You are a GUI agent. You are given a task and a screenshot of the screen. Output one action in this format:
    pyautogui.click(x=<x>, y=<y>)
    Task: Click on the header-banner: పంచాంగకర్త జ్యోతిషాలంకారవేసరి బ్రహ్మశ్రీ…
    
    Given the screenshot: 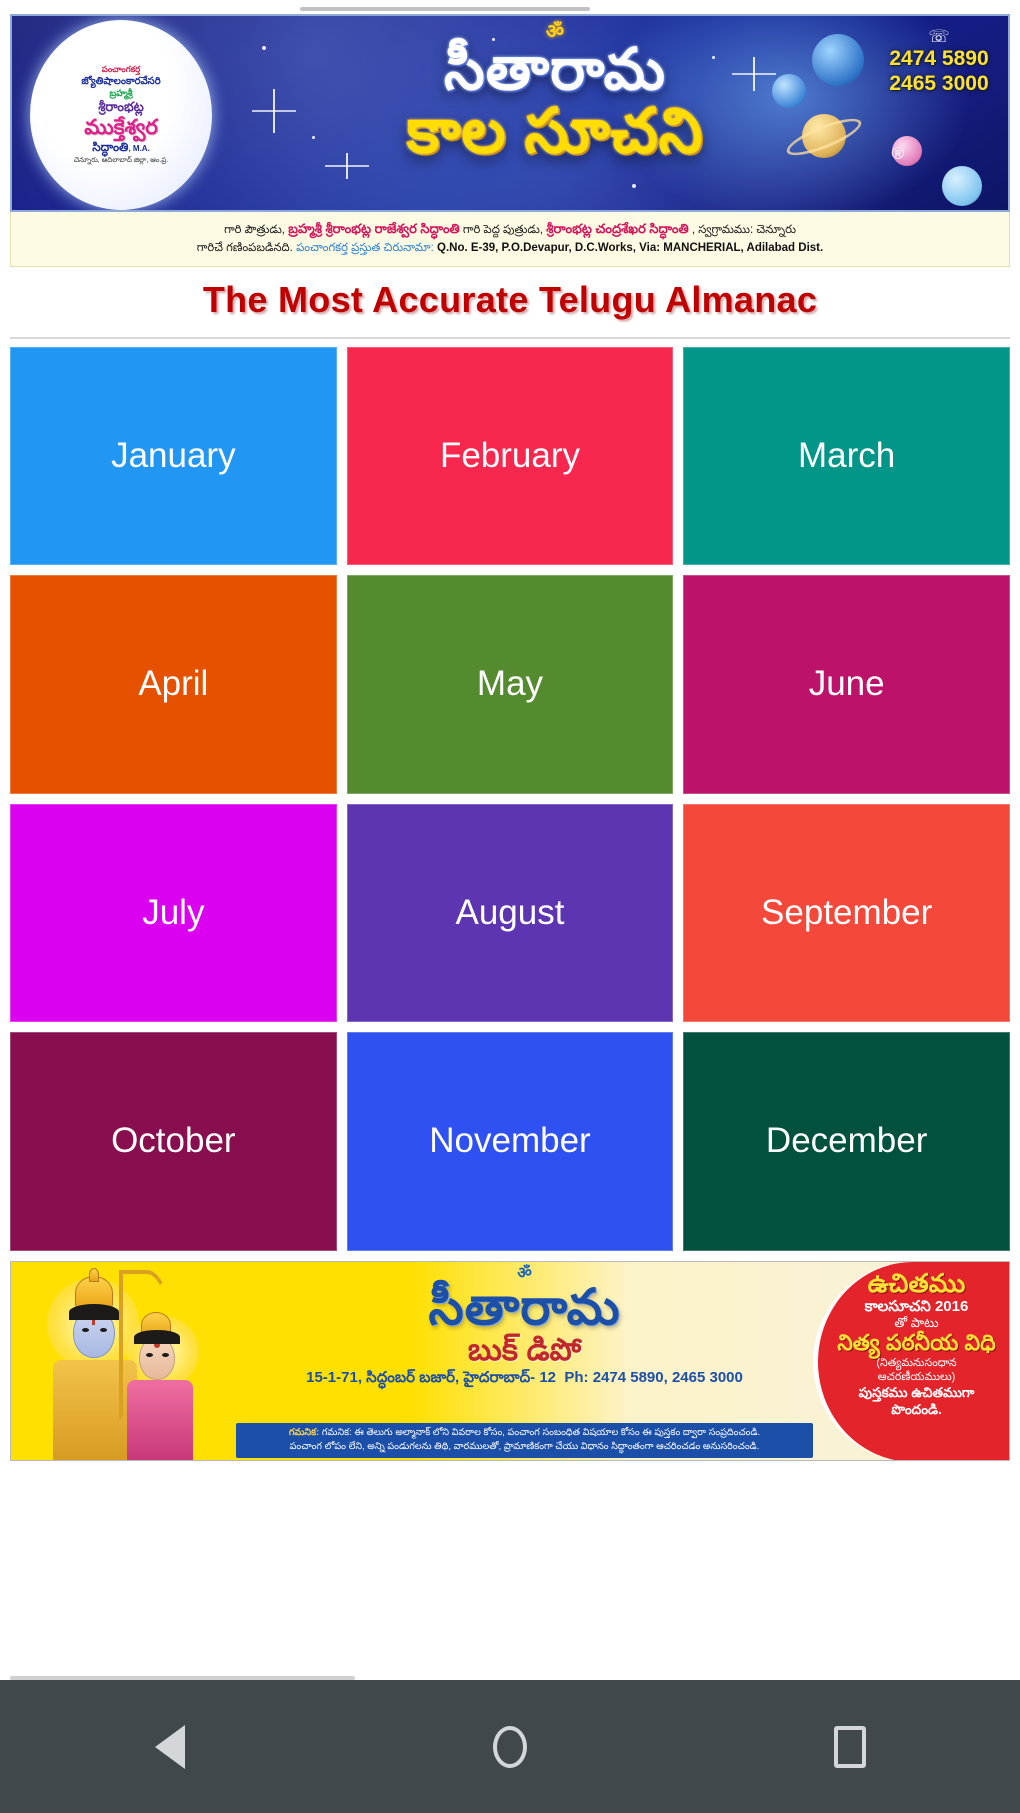 What is the action you would take?
    pyautogui.click(x=510, y=113)
    